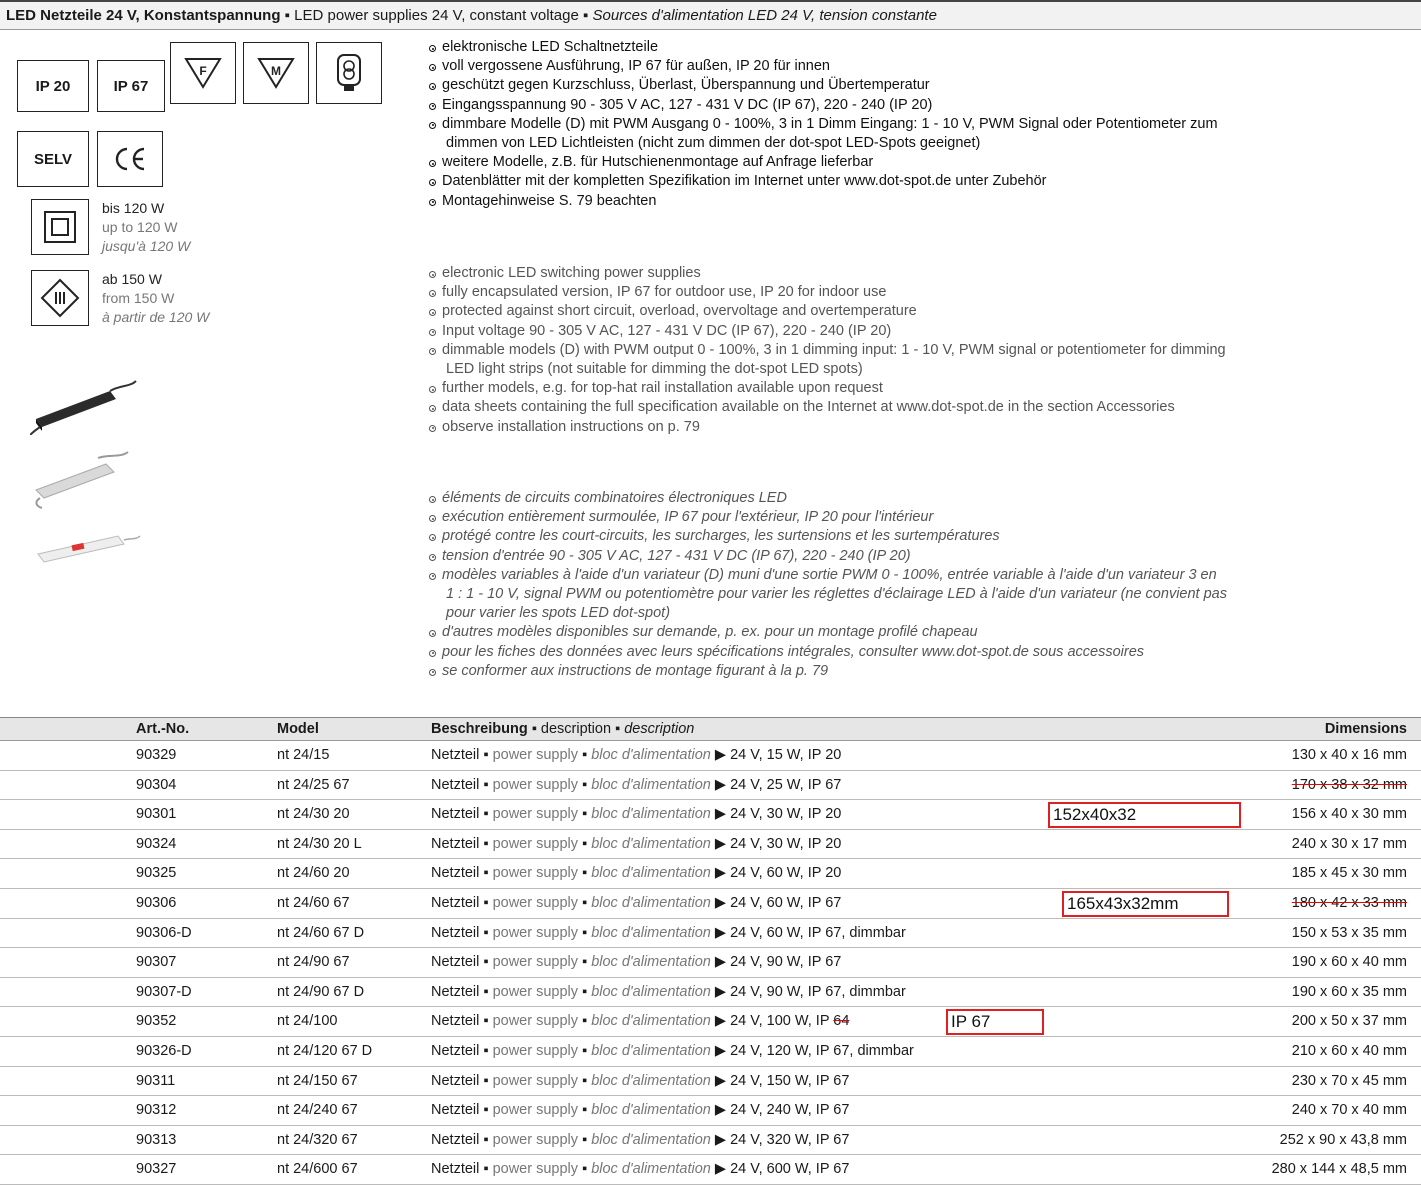 This screenshot has height=1185, width=1421. Describe the element at coordinates (313, 814) in the screenshot. I see `model-cell: nt 24/30 20` at that location.